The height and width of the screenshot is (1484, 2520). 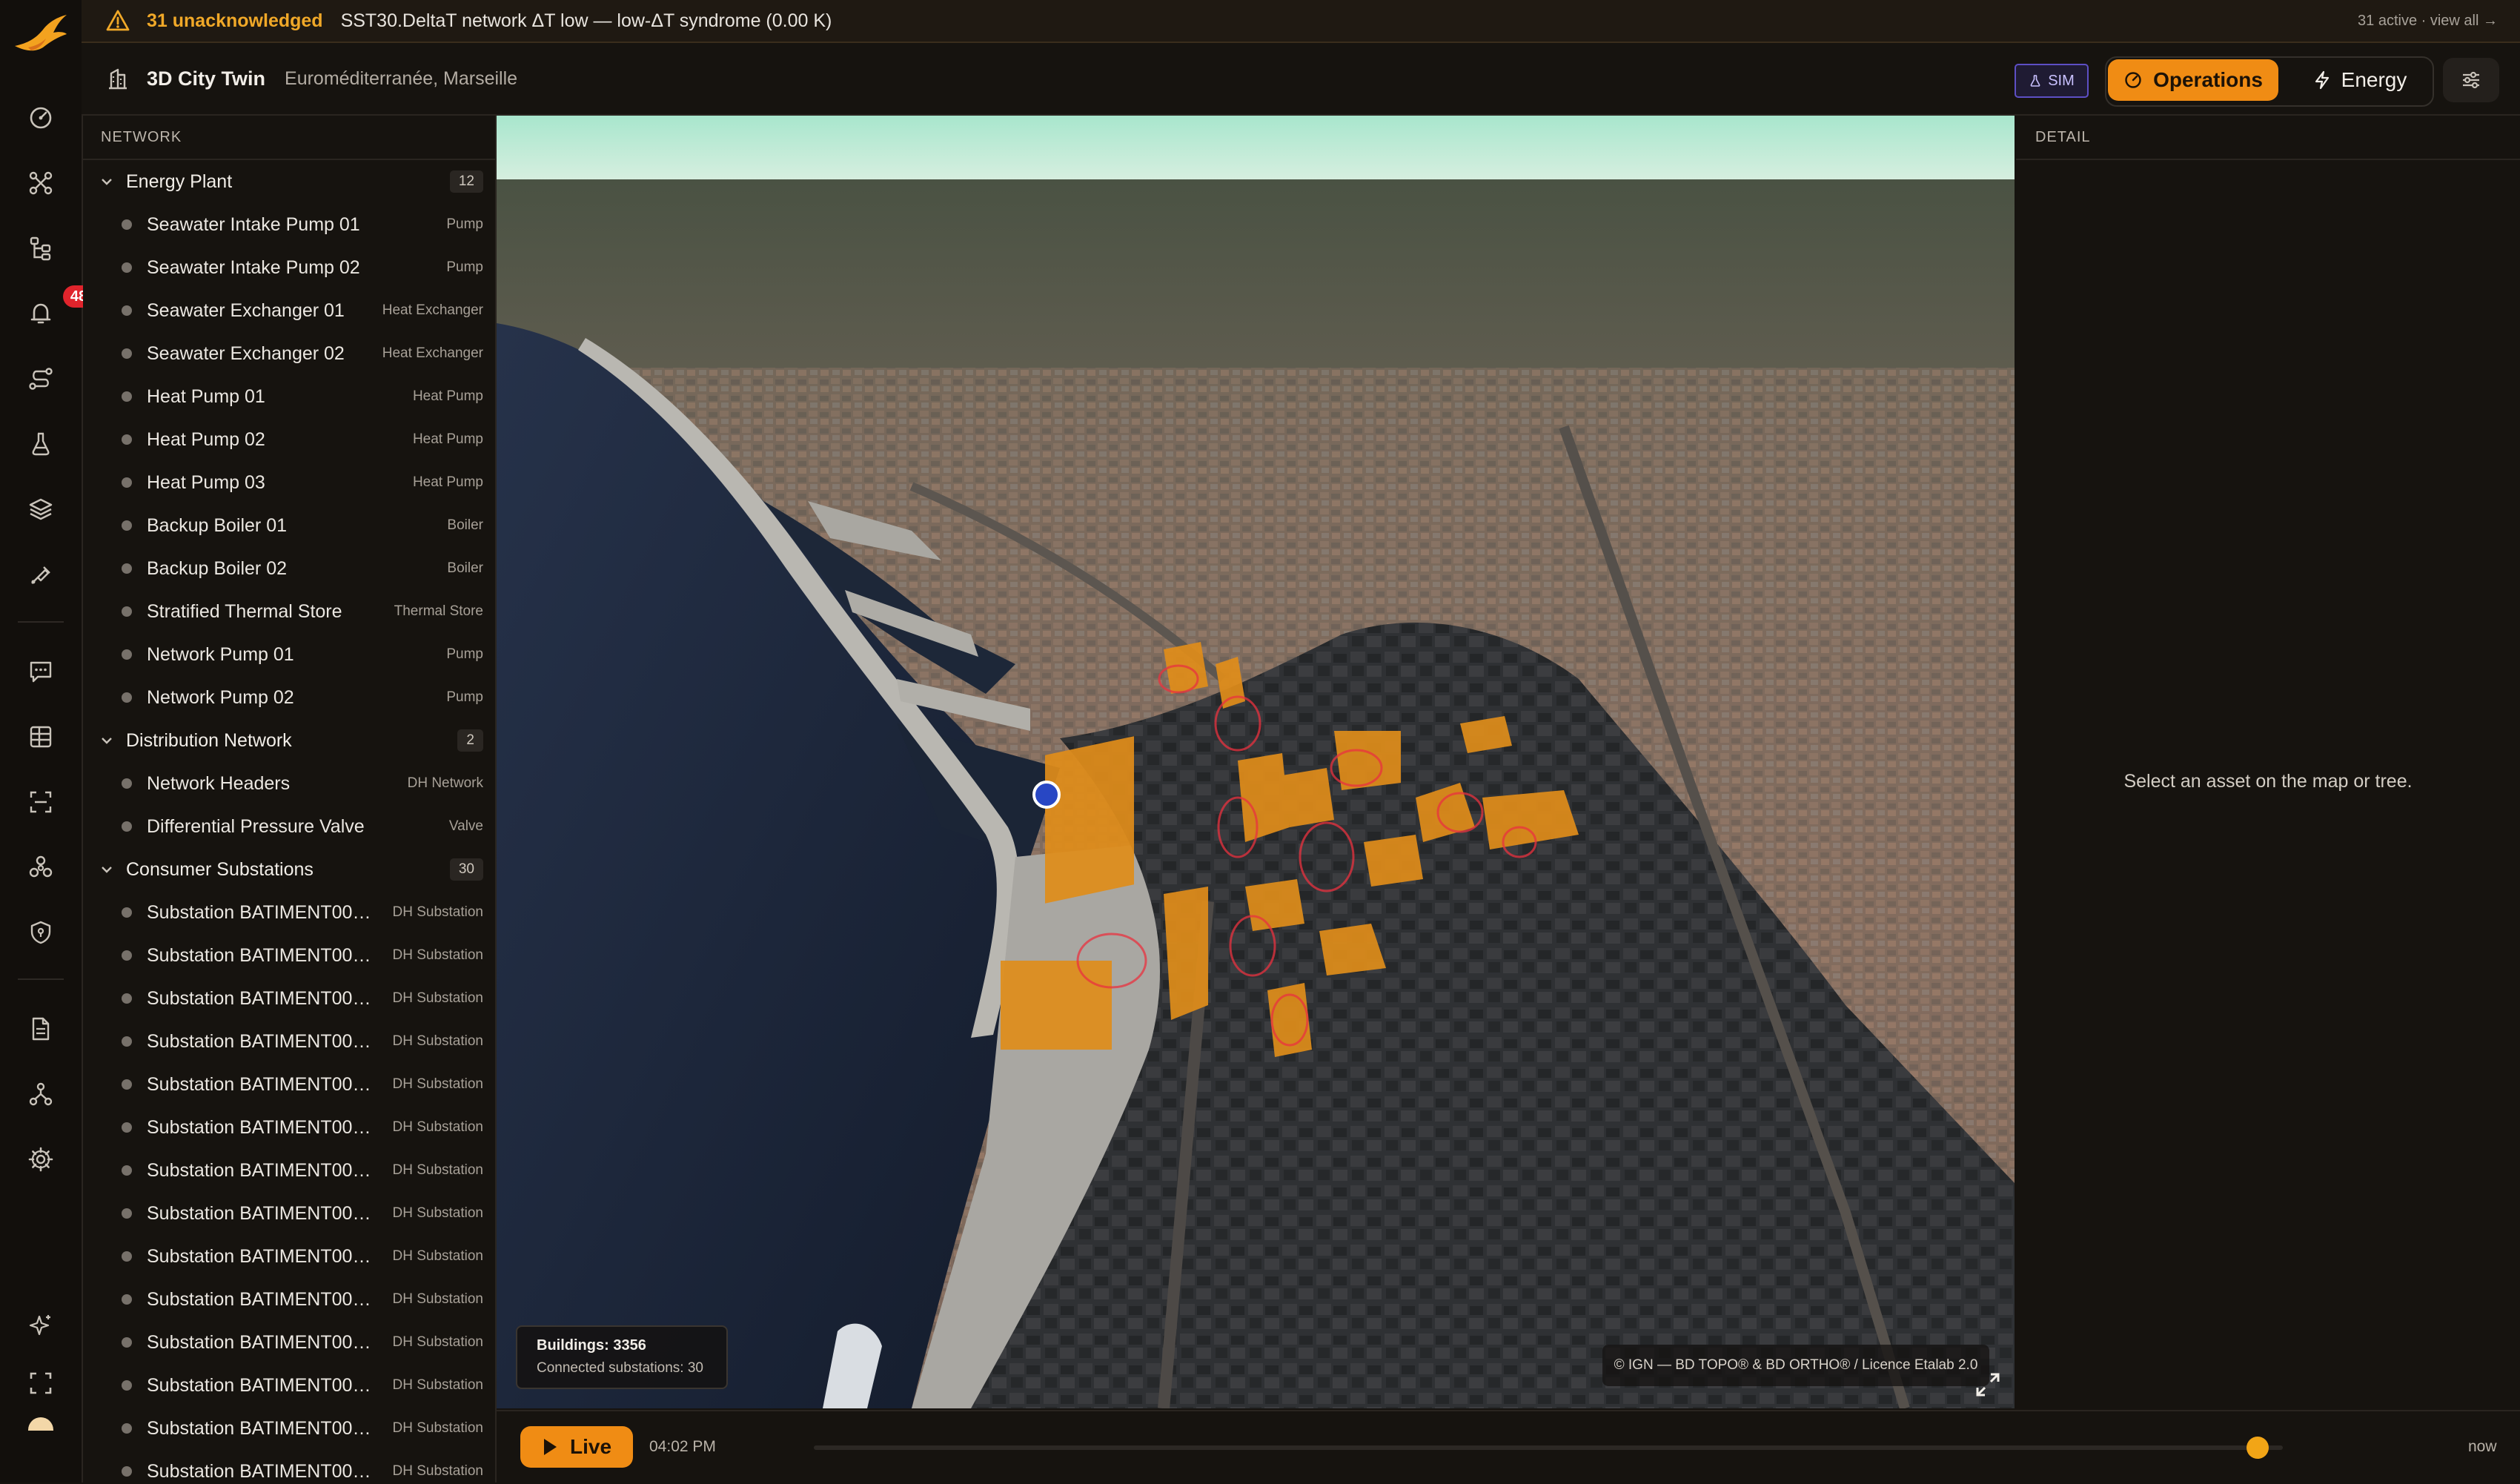 I want to click on sim-badge: SIM, so click(x=2052, y=81).